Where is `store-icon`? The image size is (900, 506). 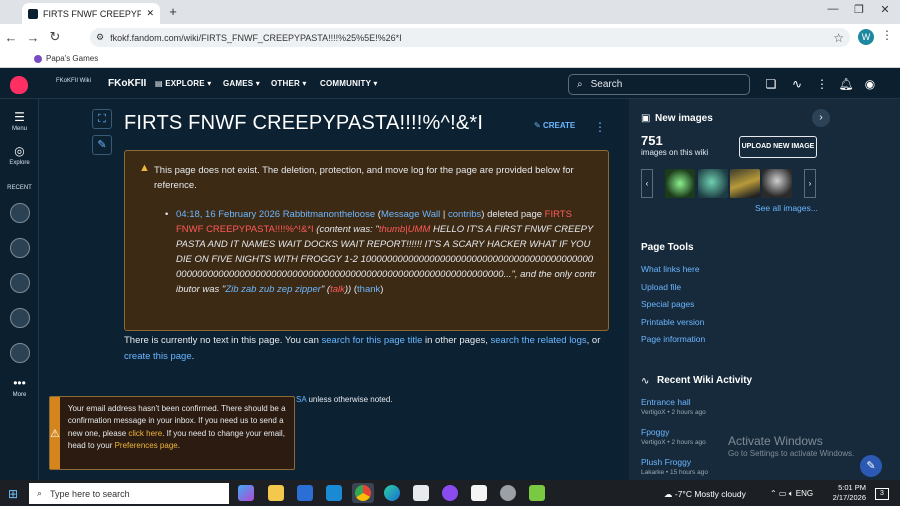 store-icon is located at coordinates (305, 493).